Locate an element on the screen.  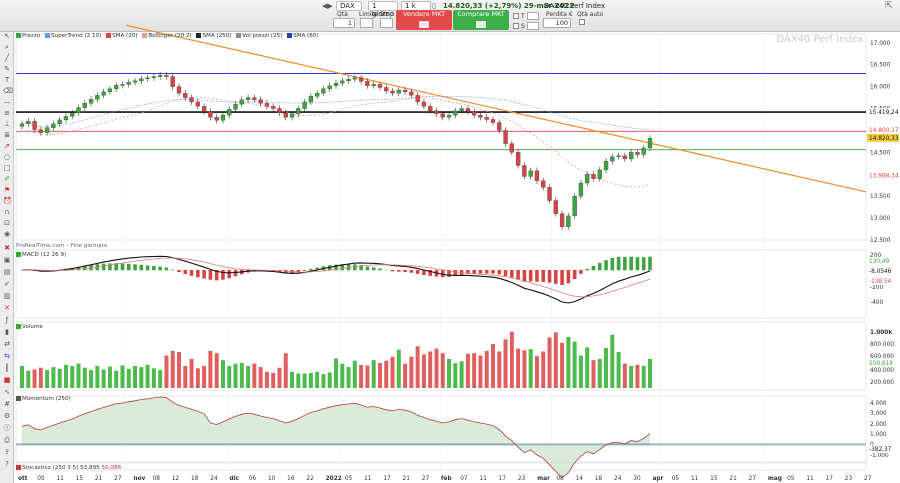
macd-tick-label: -400 is located at coordinates (876, 303).